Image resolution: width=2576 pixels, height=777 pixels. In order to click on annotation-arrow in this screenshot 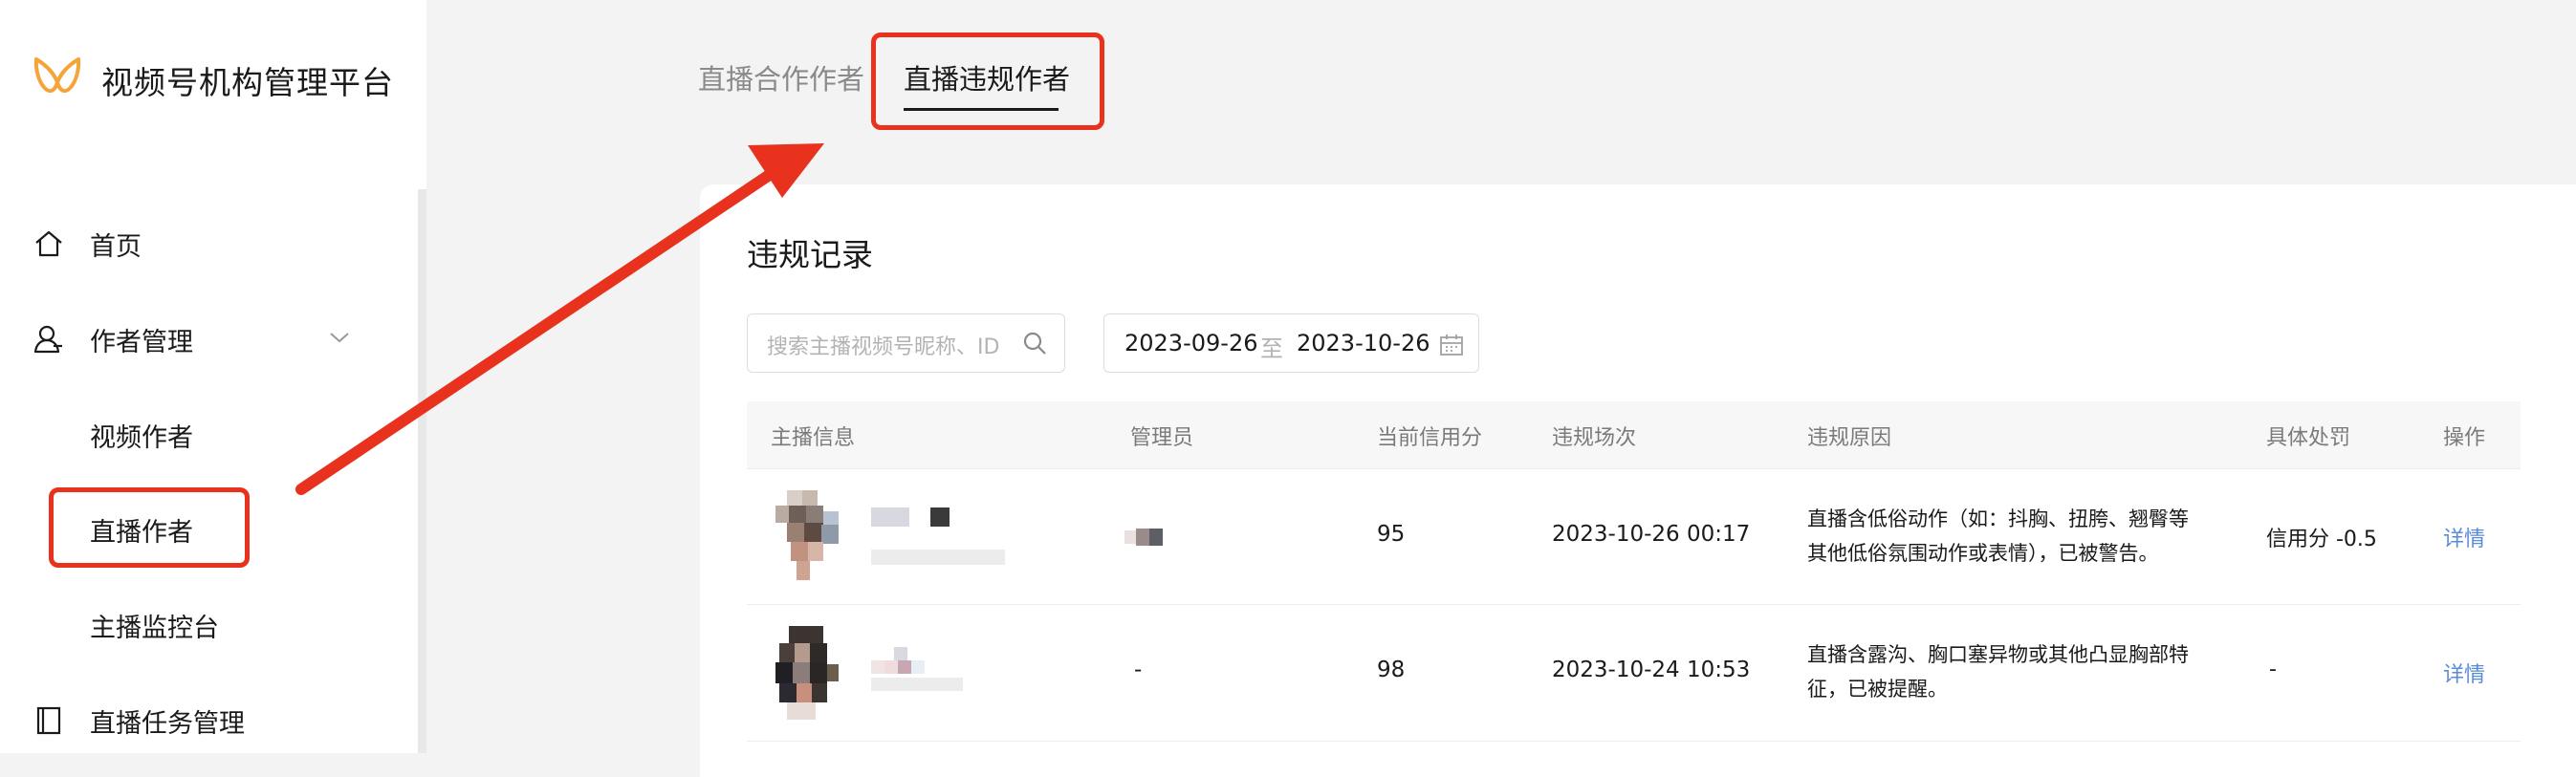, I will do `click(559, 319)`.